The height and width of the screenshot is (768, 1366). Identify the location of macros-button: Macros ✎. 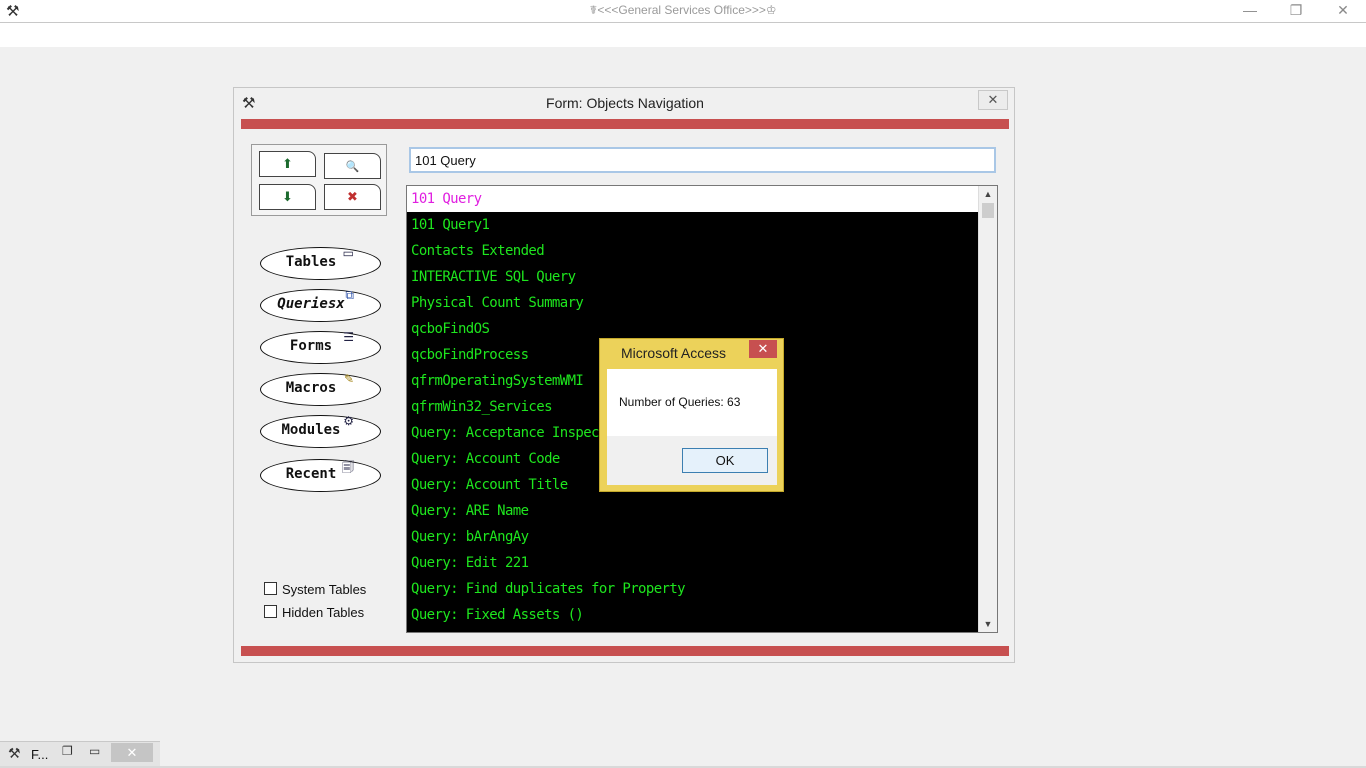
(320, 389).